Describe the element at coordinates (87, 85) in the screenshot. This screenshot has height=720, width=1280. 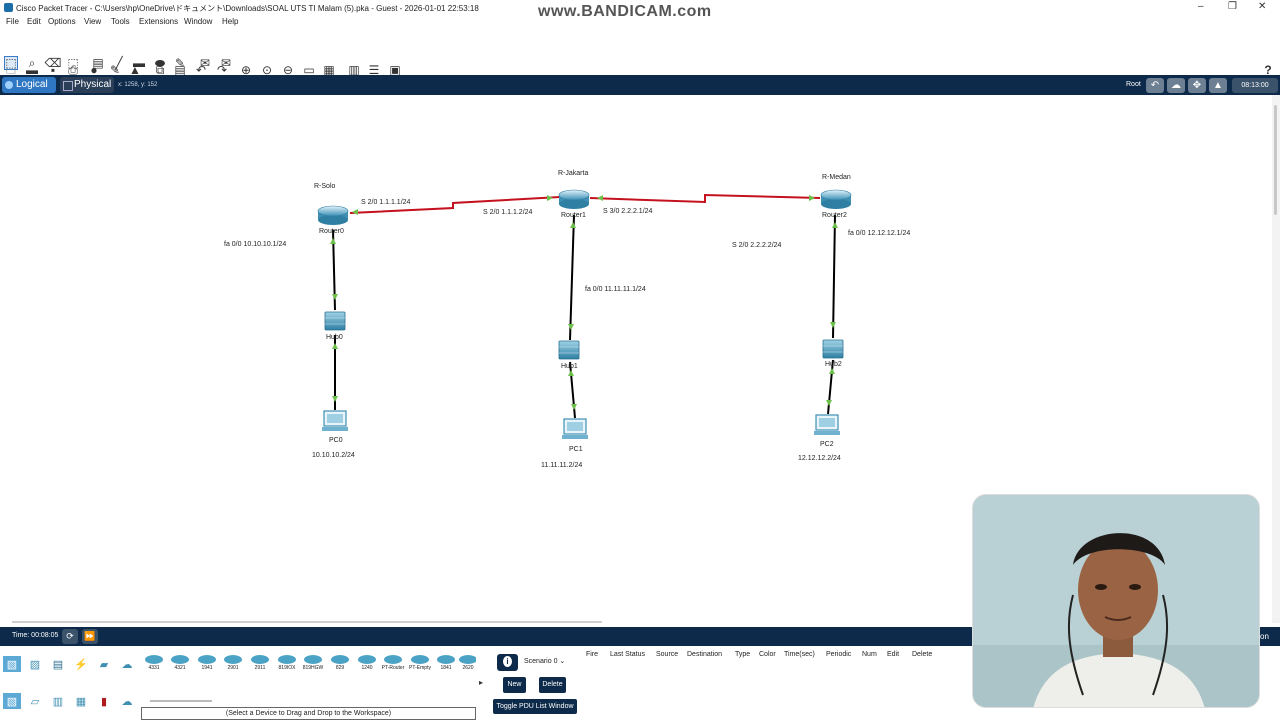
I see `tab-physical: Physical` at that location.